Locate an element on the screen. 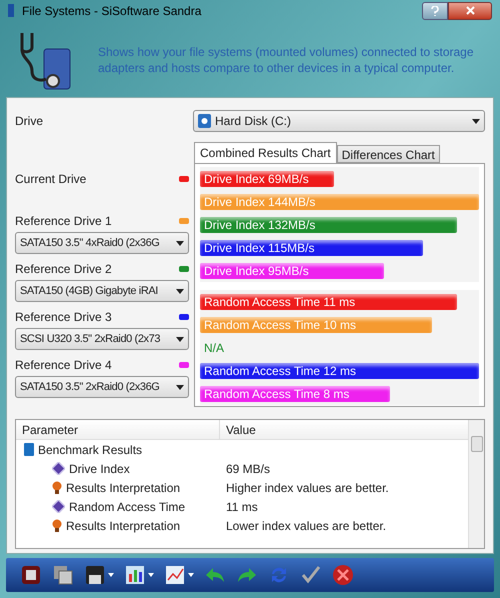 This screenshot has width=500, height=598. bar-label: Drive Index 132MB/s is located at coordinates (259, 225).